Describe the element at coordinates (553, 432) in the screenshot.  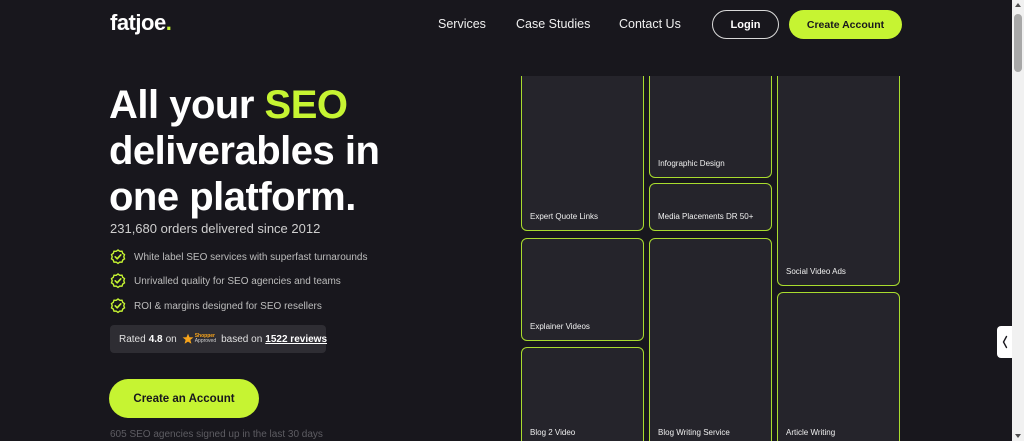
I see `service-card-label: Blog 2 Video` at that location.